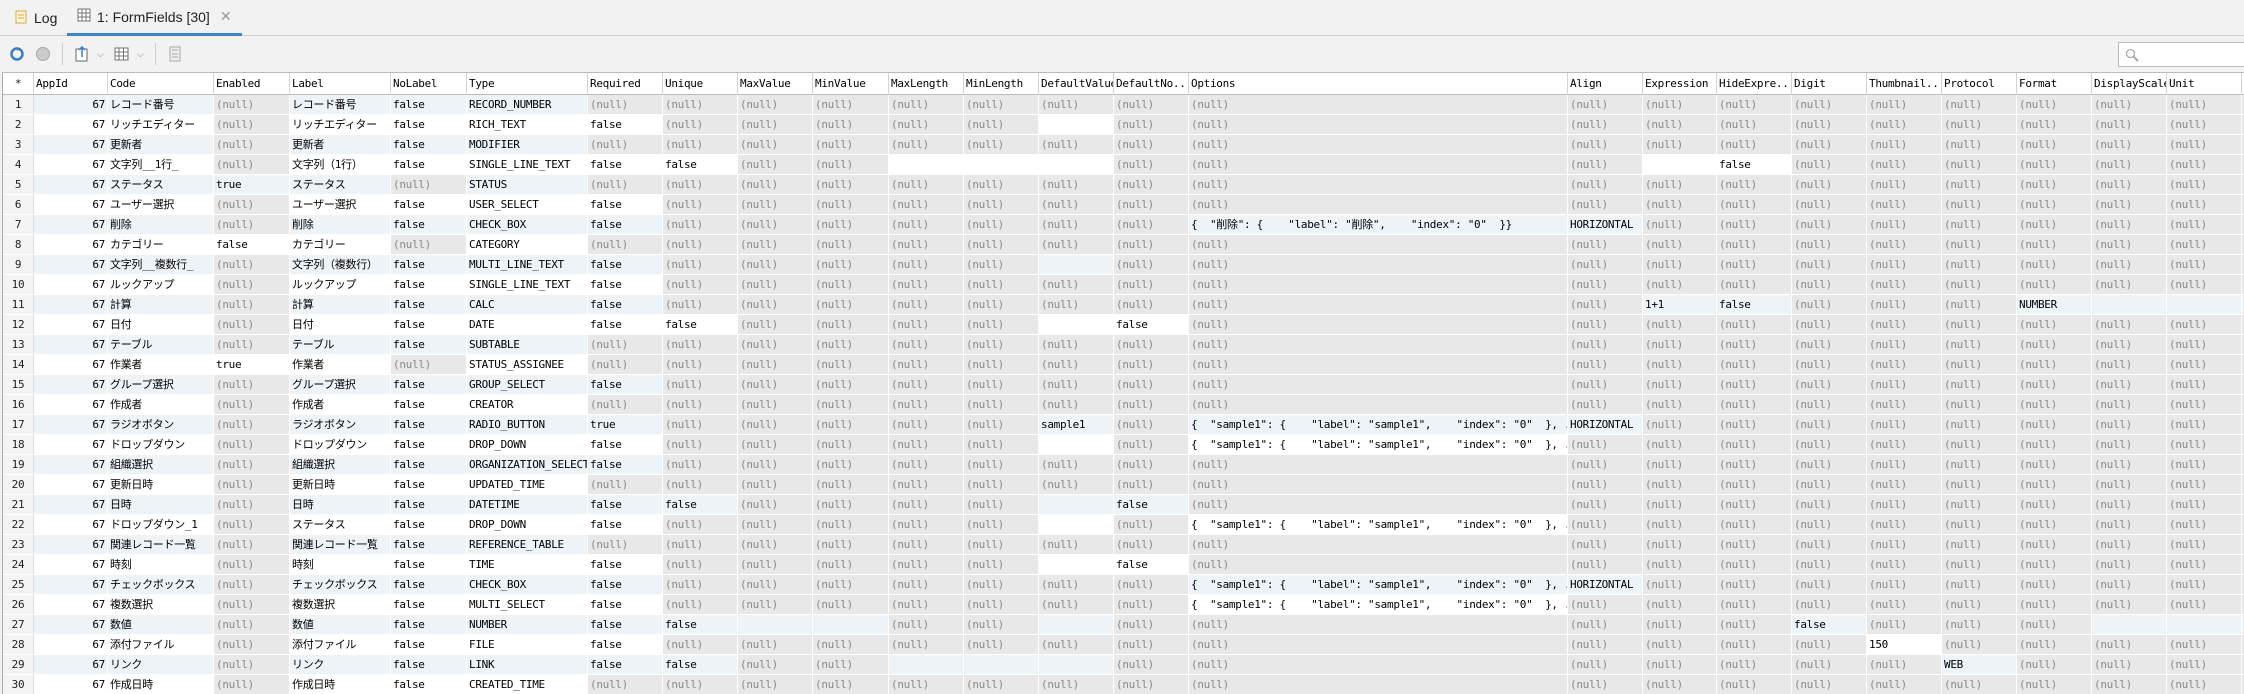 The image size is (2244, 694). I want to click on cell-defaultno: false, so click(1151, 505).